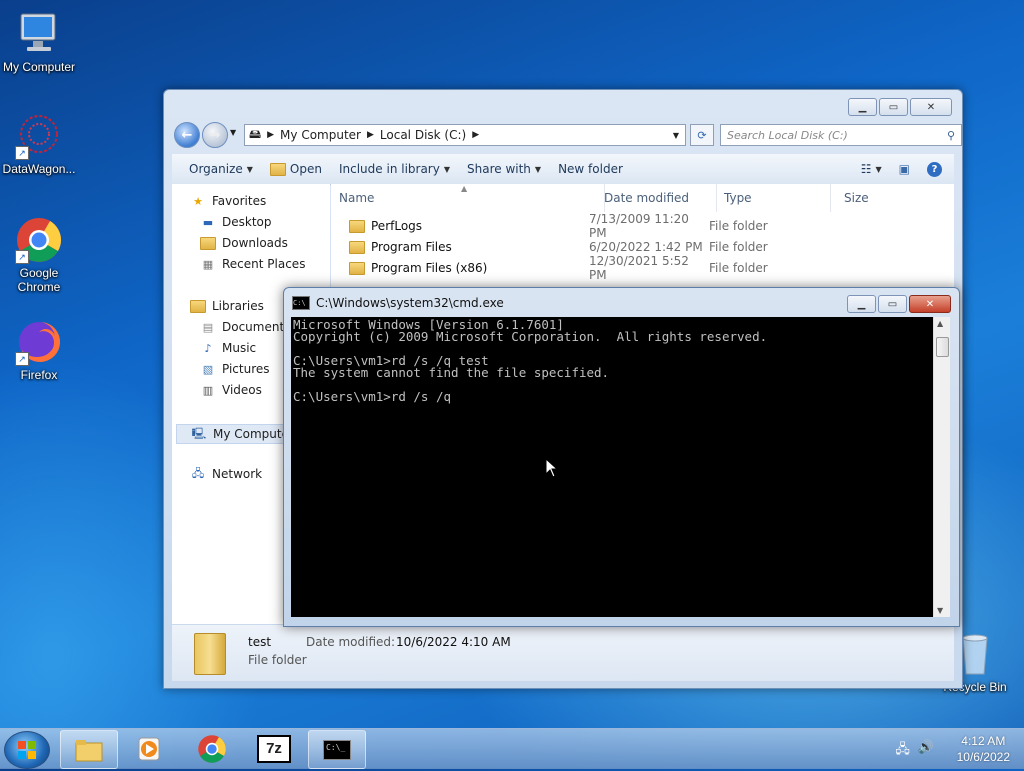 This screenshot has width=1024, height=771. Describe the element at coordinates (702, 135) in the screenshot. I see `refresh-button: ⟳` at that location.